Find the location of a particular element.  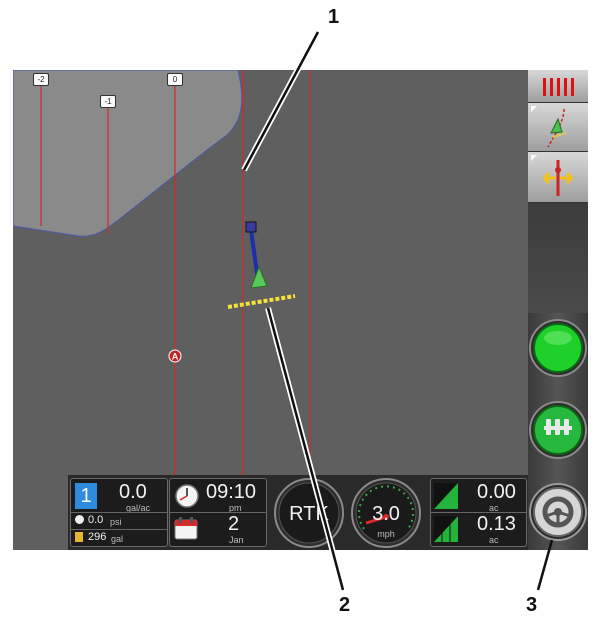

guidance-mode-button is located at coordinates (558, 127).